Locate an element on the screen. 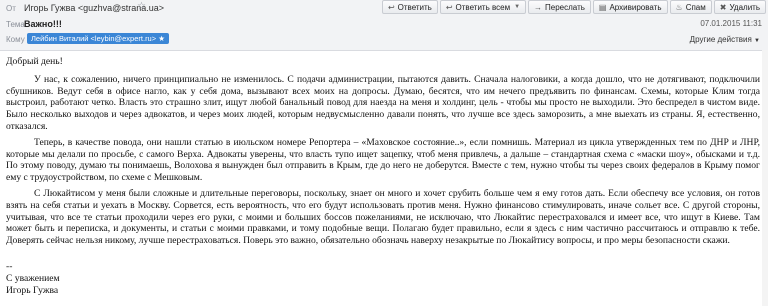 This screenshot has height=306, width=768. reply-button: ↩ Ответить is located at coordinates (409, 7).